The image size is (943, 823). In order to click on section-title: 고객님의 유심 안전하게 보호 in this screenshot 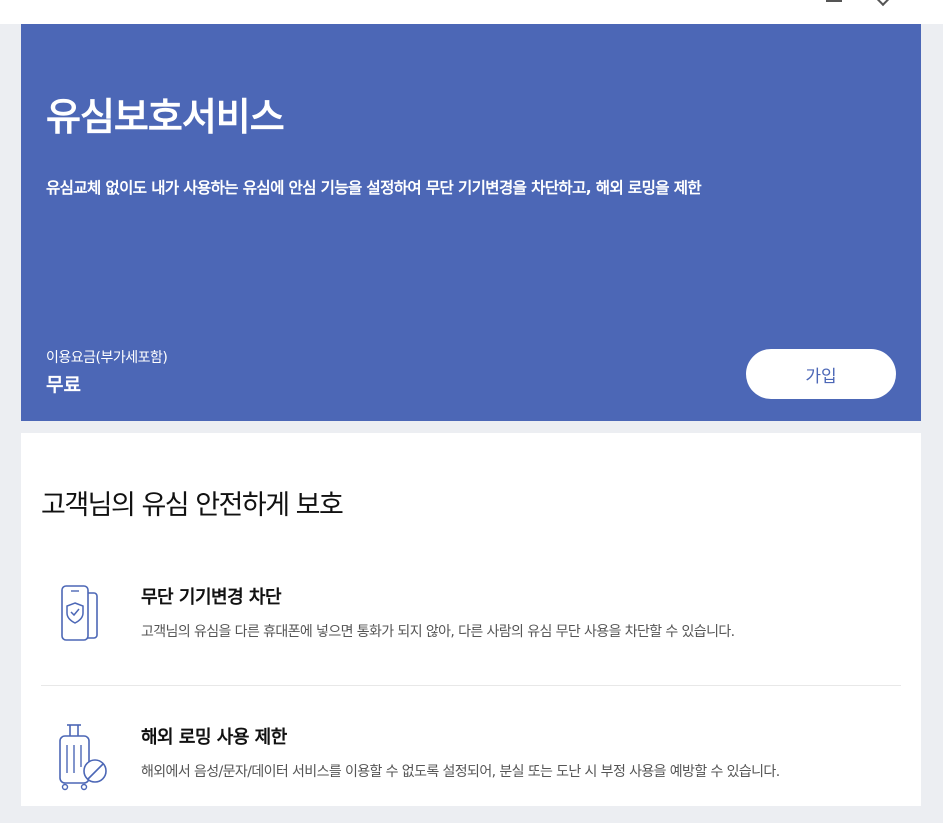, I will do `click(192, 505)`.